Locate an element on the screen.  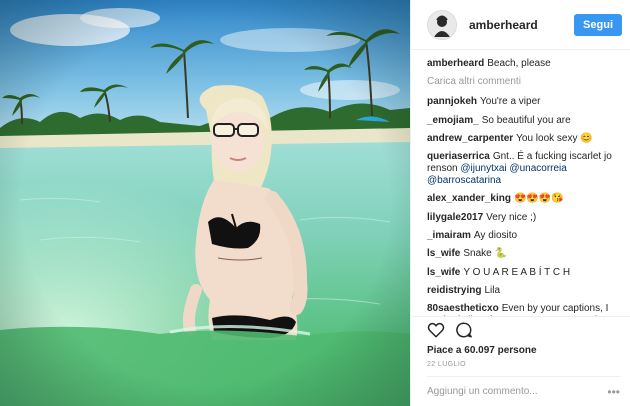
comment-text: Snake 🐍 is located at coordinates (485, 254).